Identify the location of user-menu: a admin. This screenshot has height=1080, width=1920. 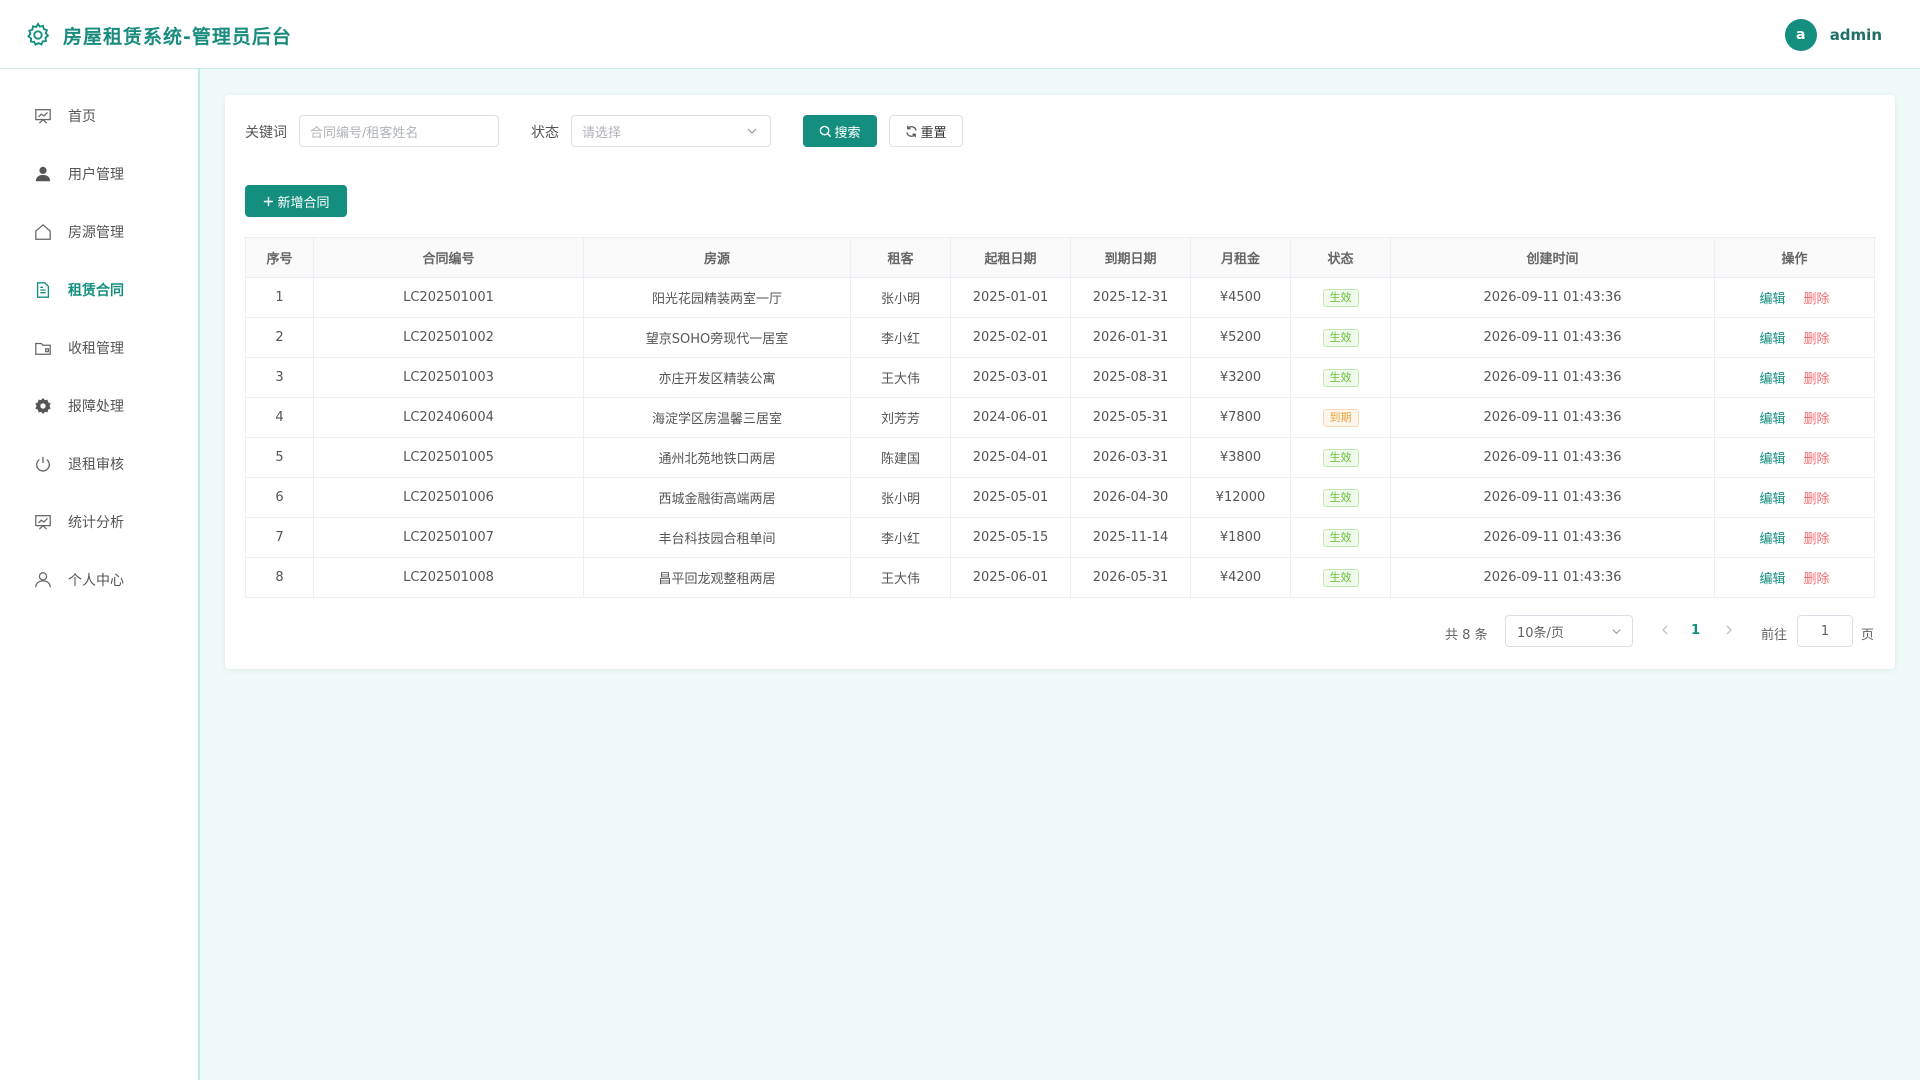
(1833, 35).